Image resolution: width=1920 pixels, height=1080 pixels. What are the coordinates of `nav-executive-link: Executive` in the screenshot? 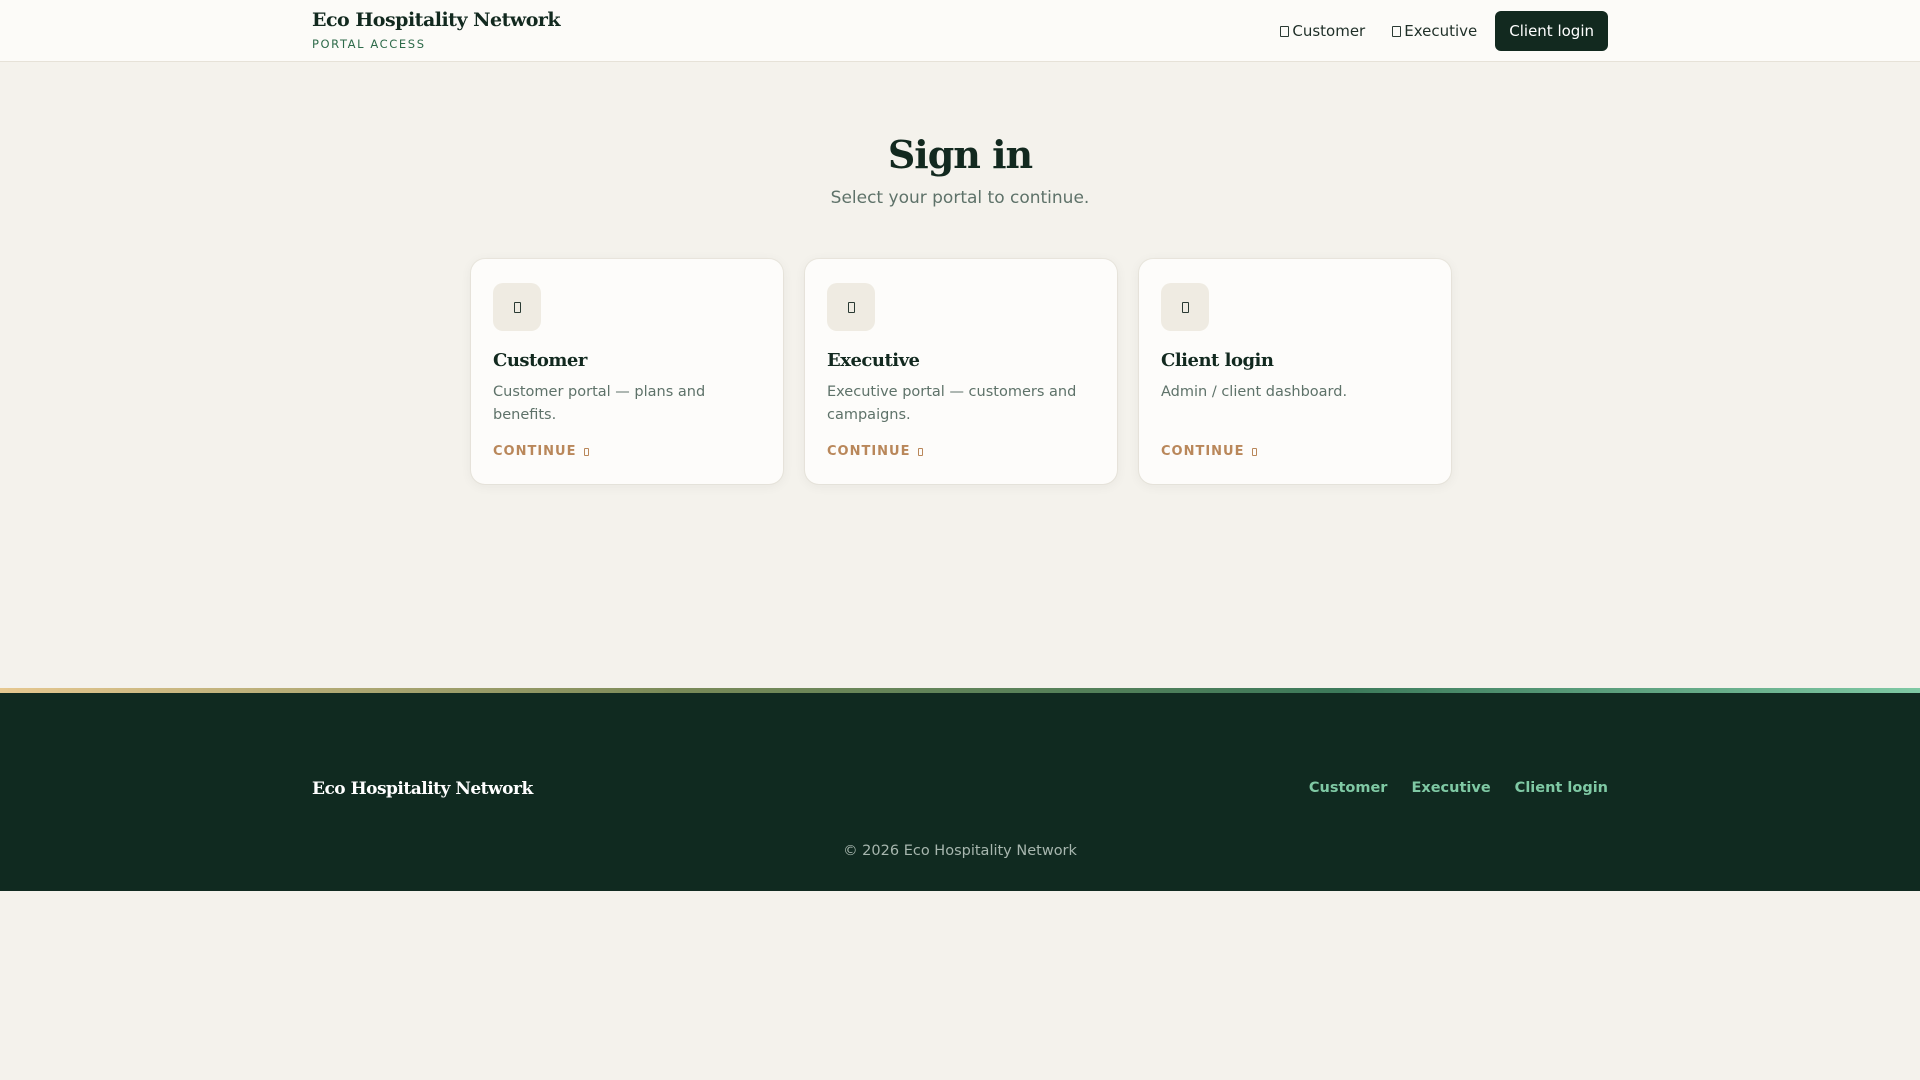 It's located at (1434, 31).